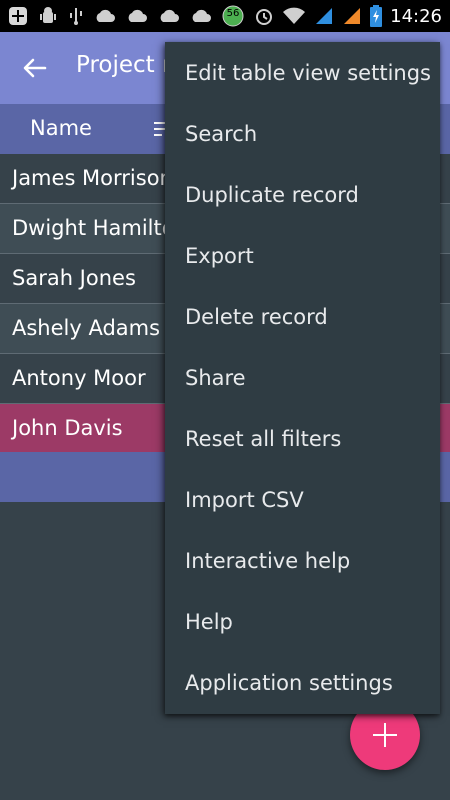 The image size is (450, 800). I want to click on usb-icon, so click(76, 16).